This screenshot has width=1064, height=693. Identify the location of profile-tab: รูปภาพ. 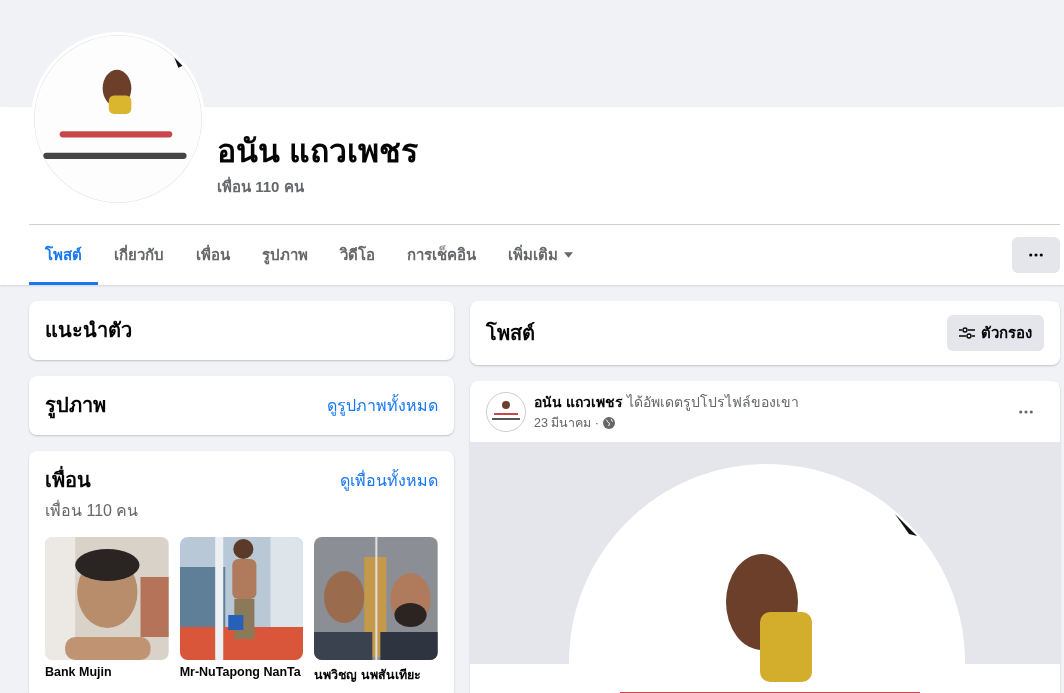
(285, 255).